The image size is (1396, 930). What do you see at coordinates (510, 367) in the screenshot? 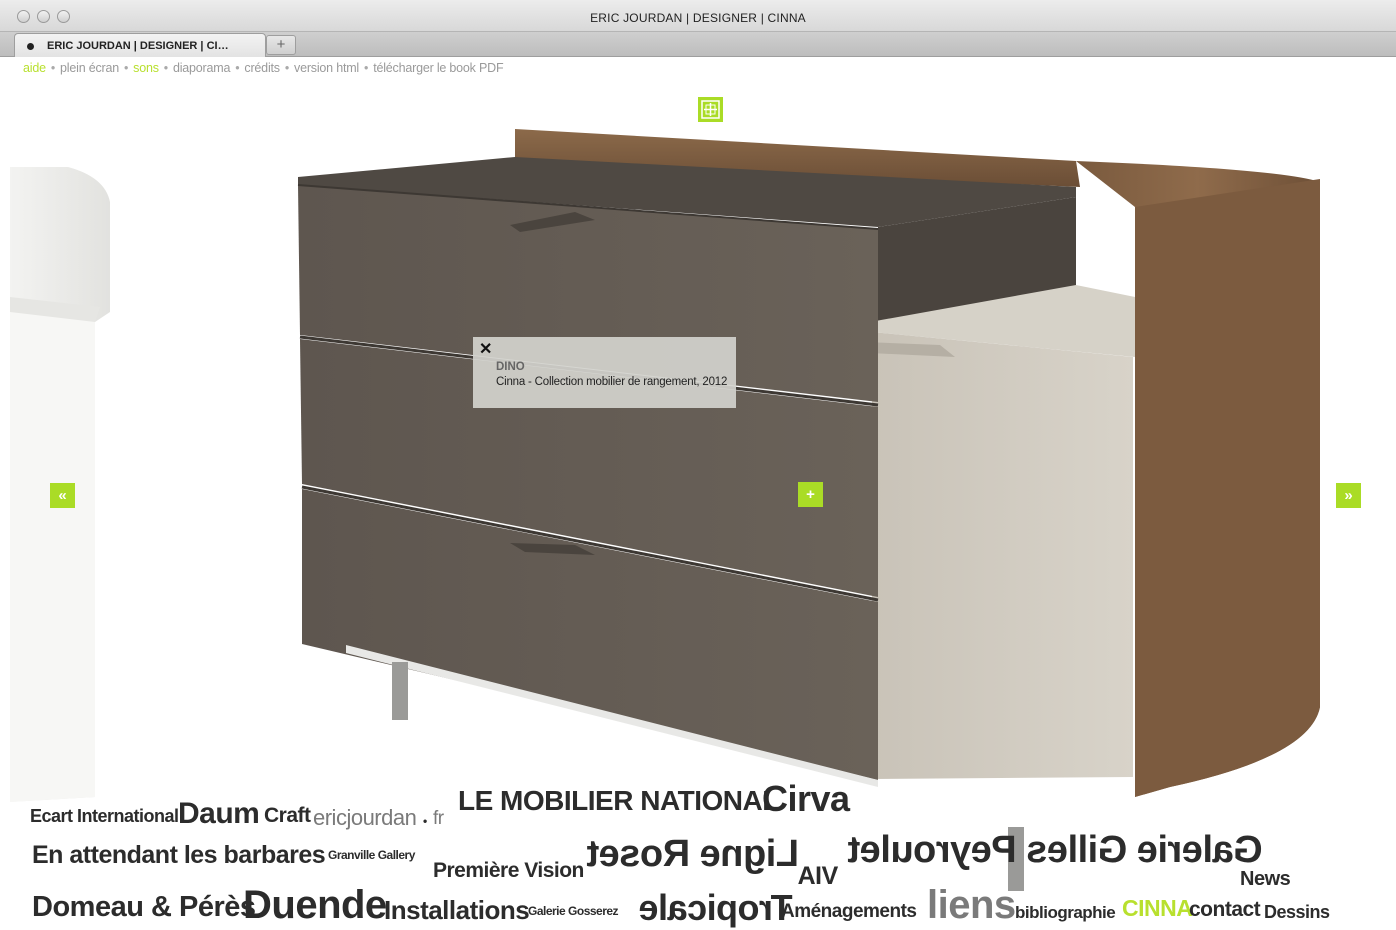
I see `info-title: DINO` at bounding box center [510, 367].